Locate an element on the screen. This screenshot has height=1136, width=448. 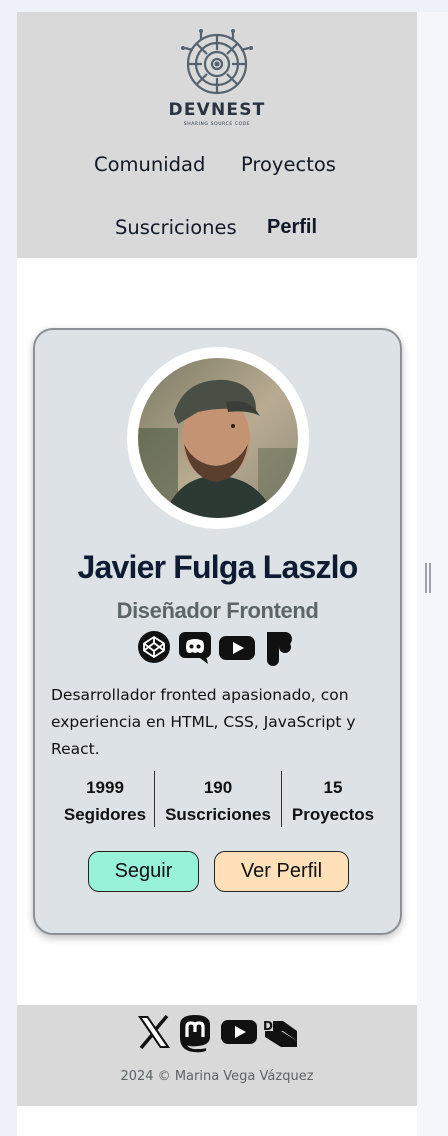
svg-text: DN is located at coordinates (273, 1026).